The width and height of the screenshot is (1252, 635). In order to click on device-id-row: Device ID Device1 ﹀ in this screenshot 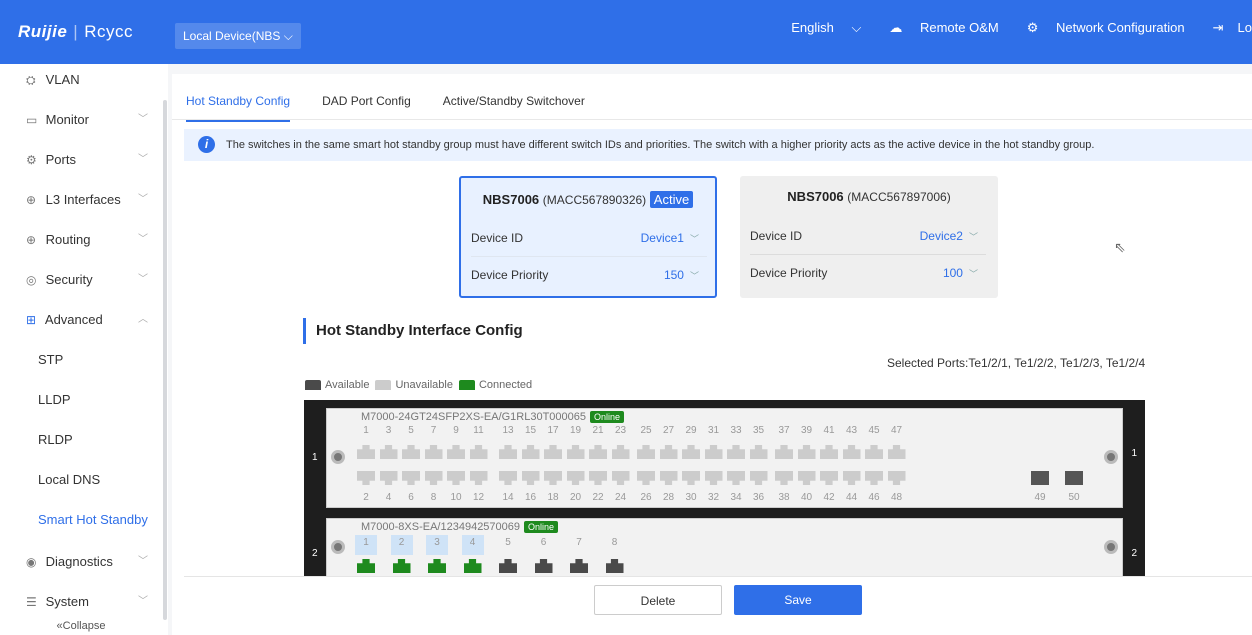, I will do `click(589, 238)`.